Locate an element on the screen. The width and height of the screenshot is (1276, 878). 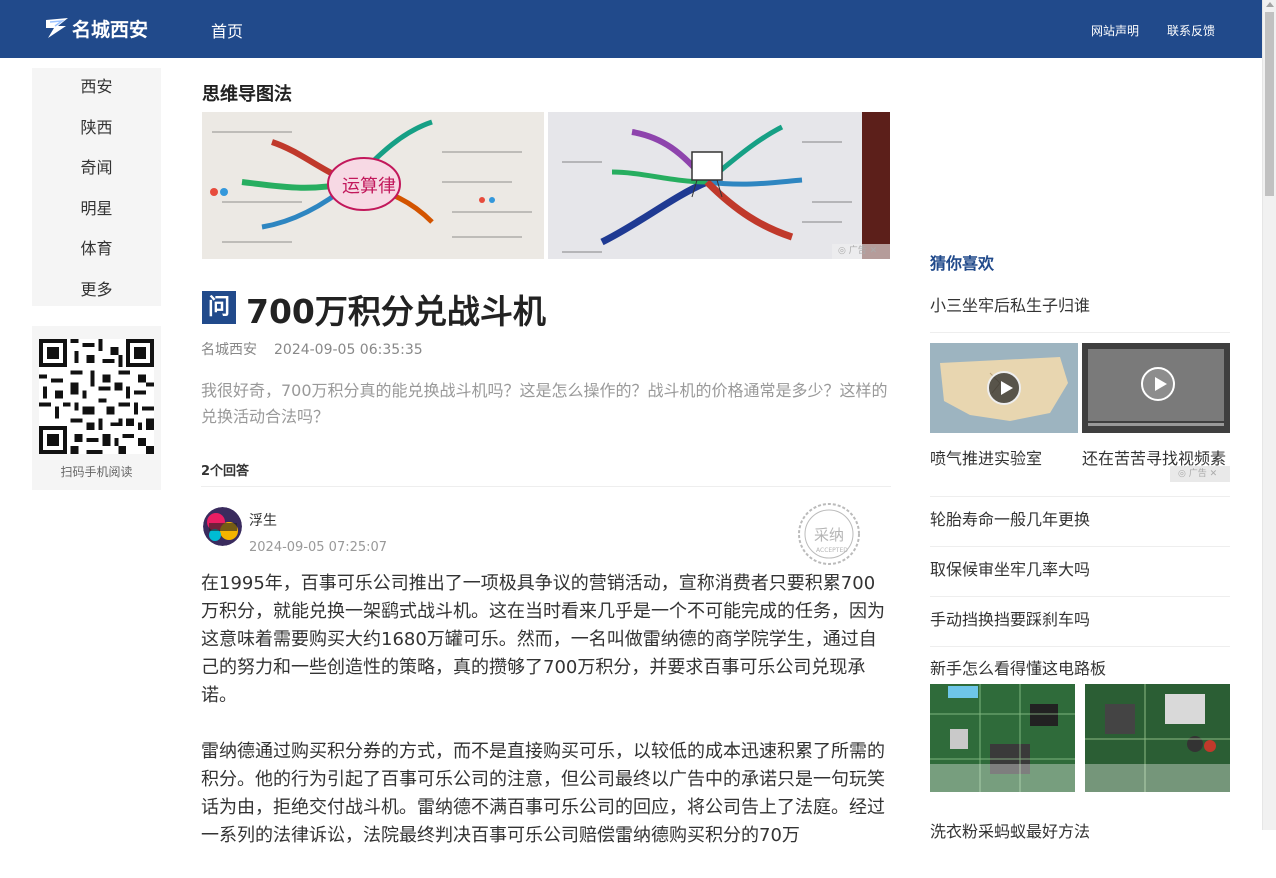
site-logo: 名城西安 is located at coordinates (96, 28).